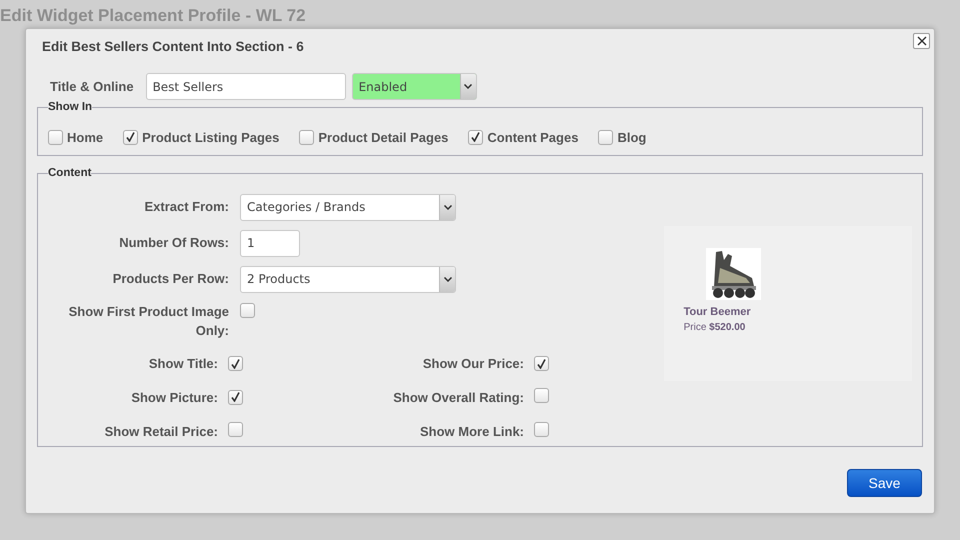 This screenshot has width=960, height=540. I want to click on product-title: Tour Beemer, so click(798, 312).